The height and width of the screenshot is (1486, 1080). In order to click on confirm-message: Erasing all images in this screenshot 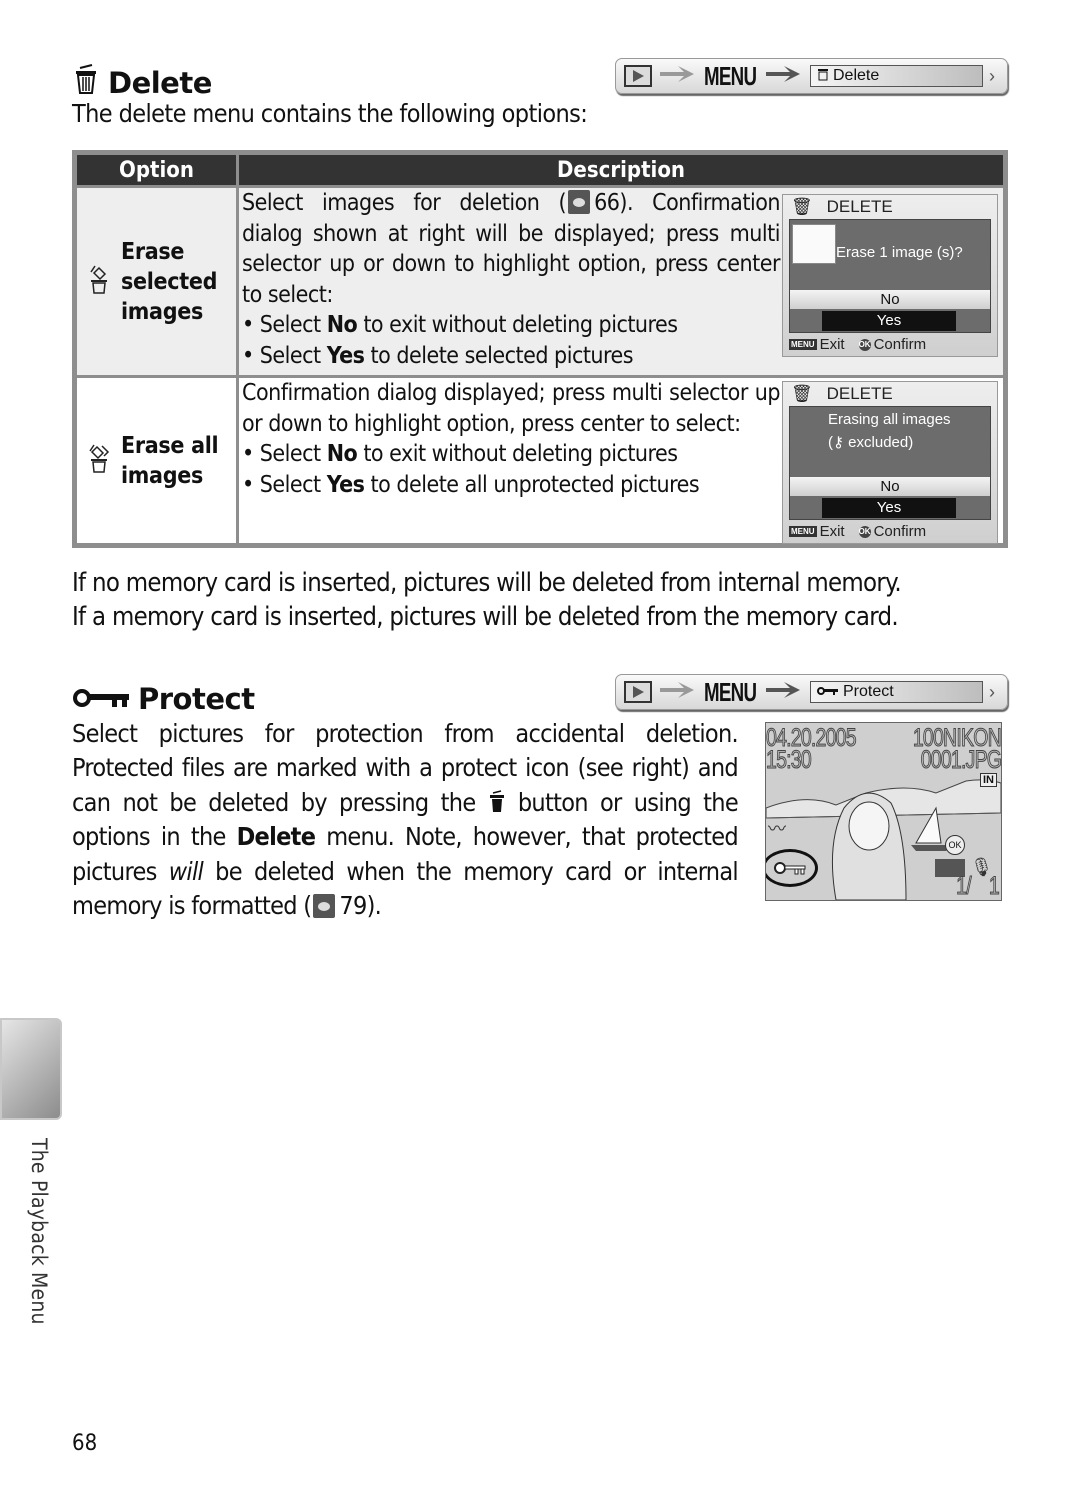, I will do `click(889, 419)`.